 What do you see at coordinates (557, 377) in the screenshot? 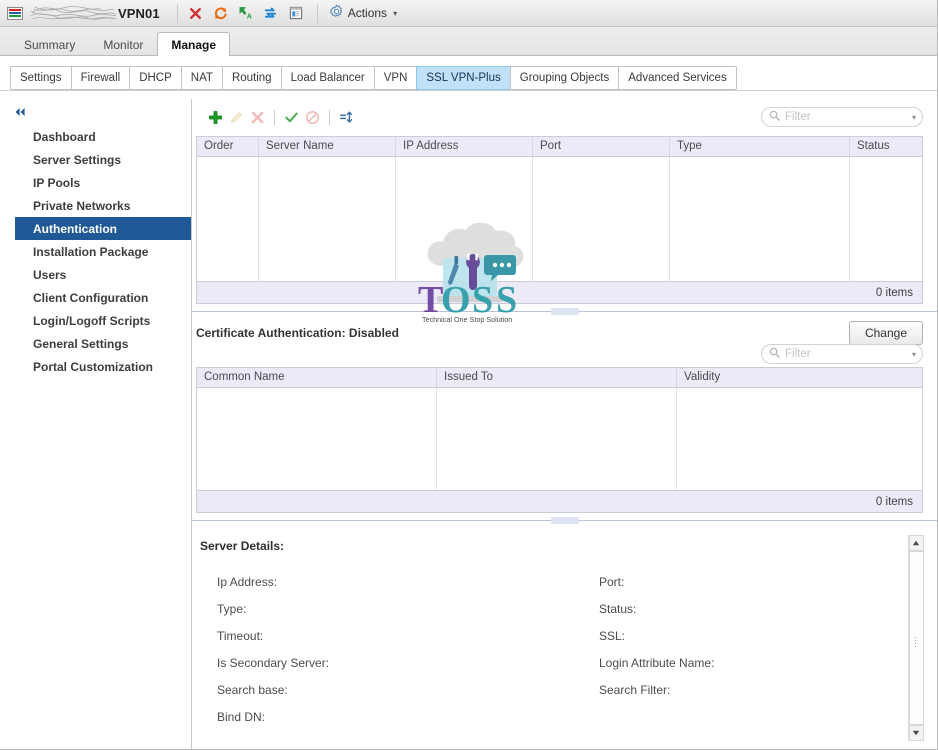
I see `column-header-issued-to: Issued To` at bounding box center [557, 377].